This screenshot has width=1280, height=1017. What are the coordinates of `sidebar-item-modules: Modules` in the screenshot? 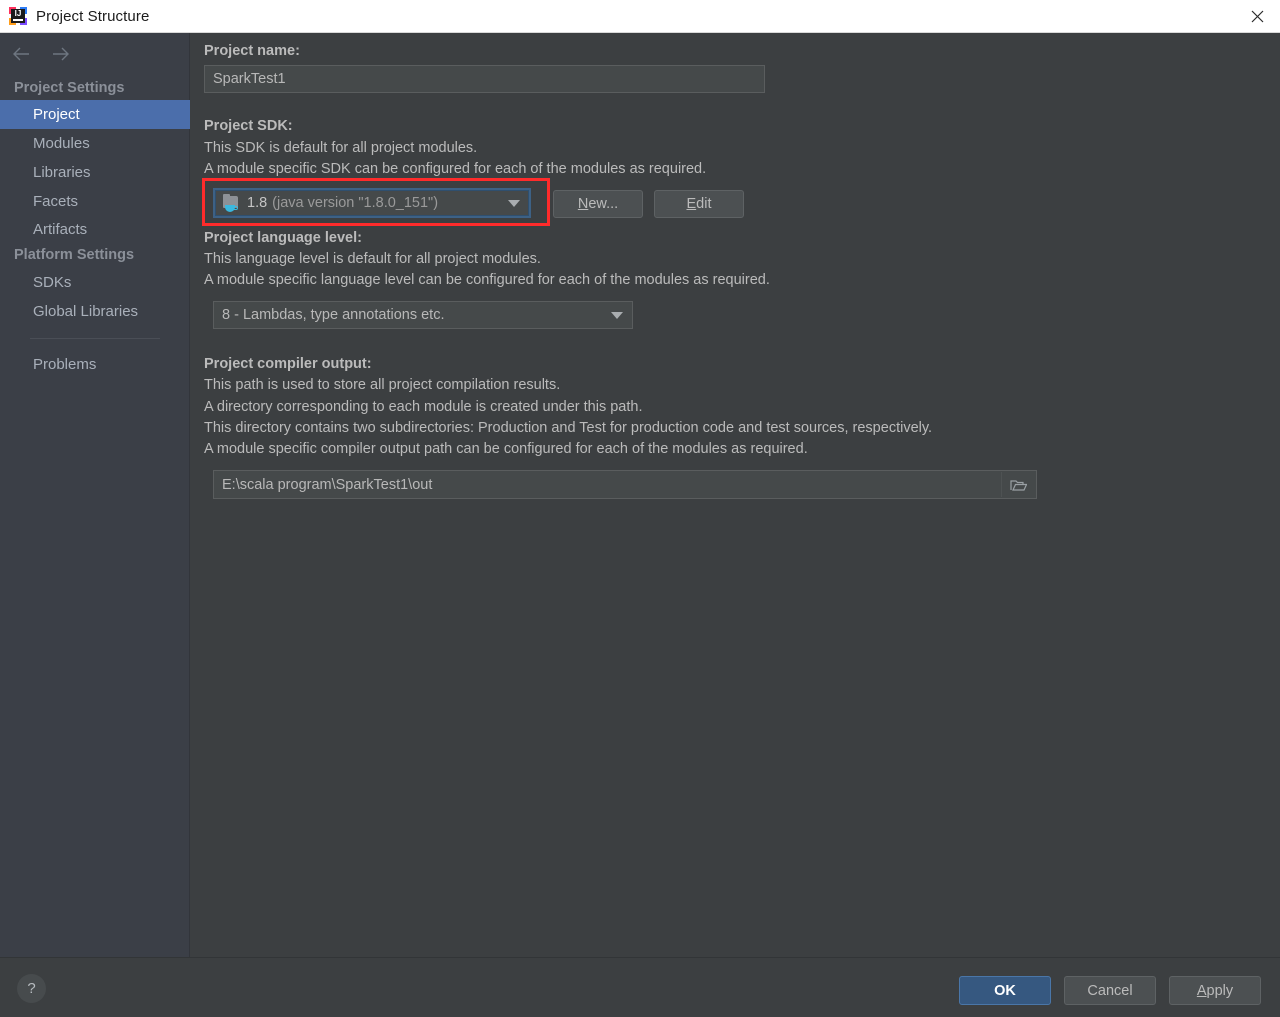 It's located at (95, 143).